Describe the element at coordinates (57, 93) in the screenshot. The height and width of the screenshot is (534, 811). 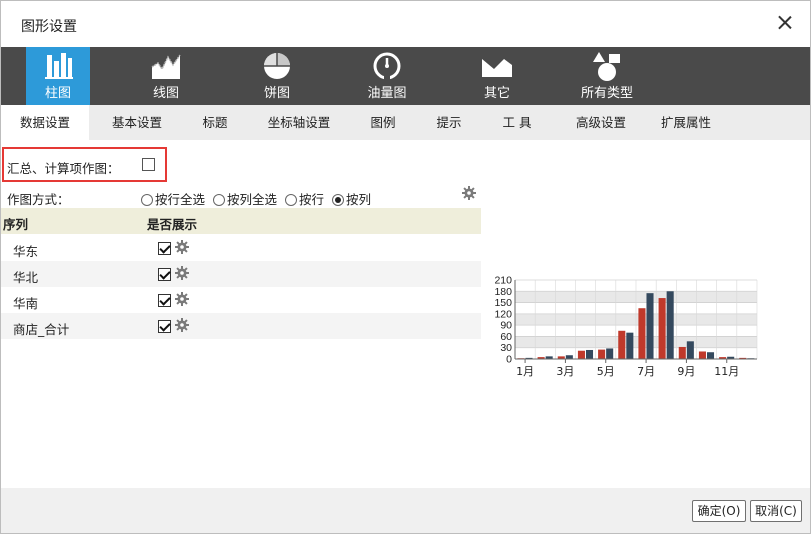
I see `chart-type-label: 柱图` at that location.